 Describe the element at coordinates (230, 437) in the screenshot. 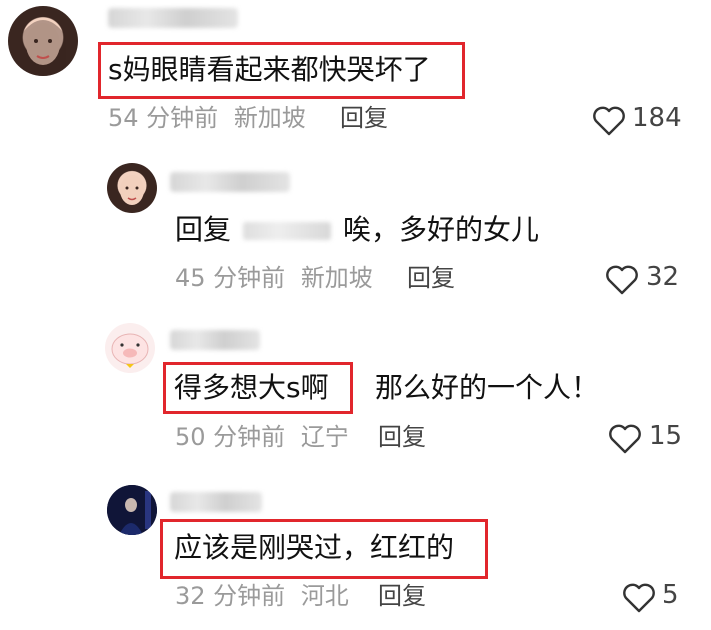

I see `comment-time: 50 分钟前` at that location.